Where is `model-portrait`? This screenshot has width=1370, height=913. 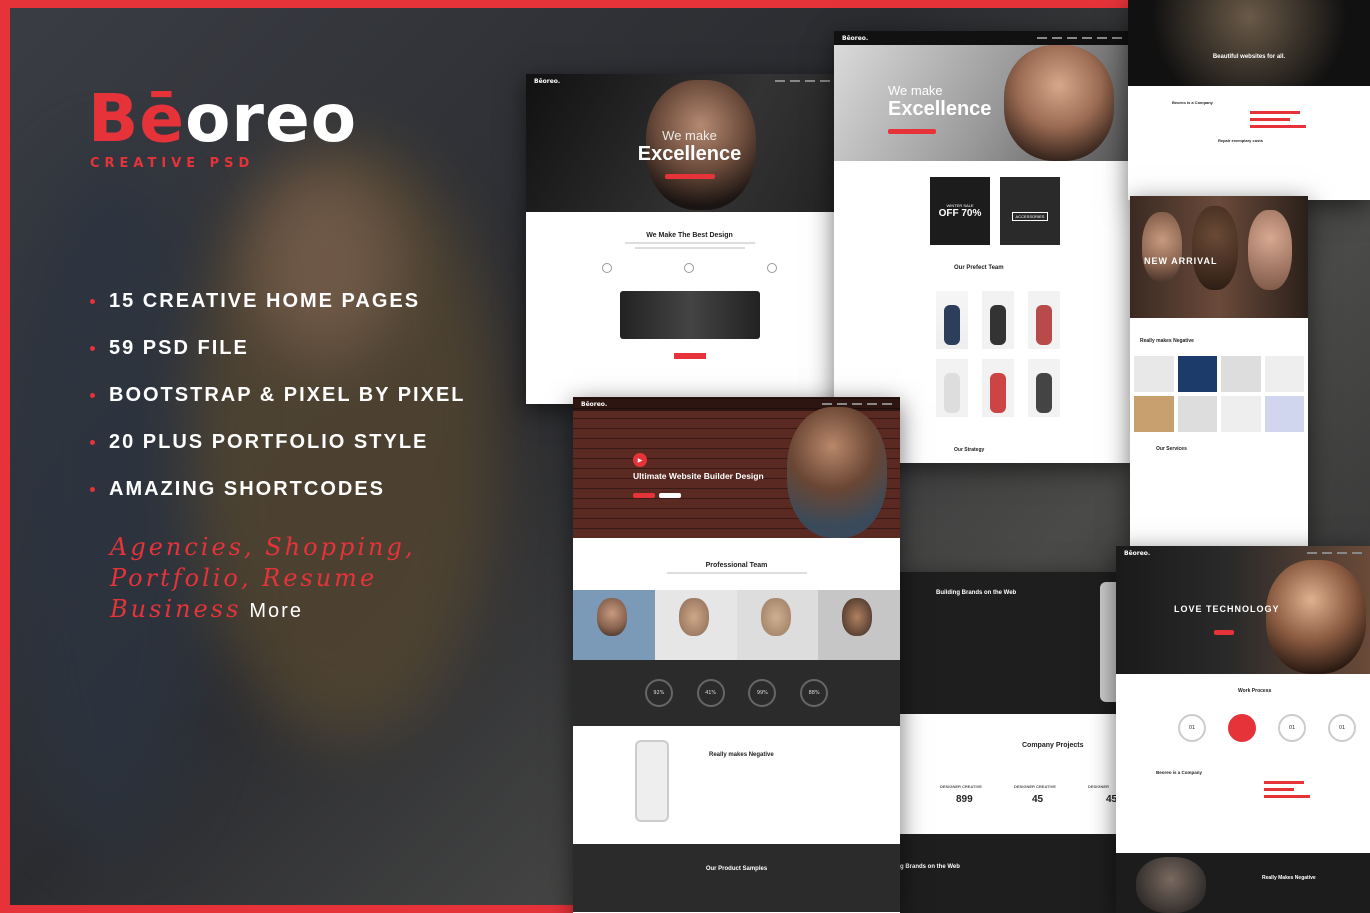 model-portrait is located at coordinates (1215, 248).